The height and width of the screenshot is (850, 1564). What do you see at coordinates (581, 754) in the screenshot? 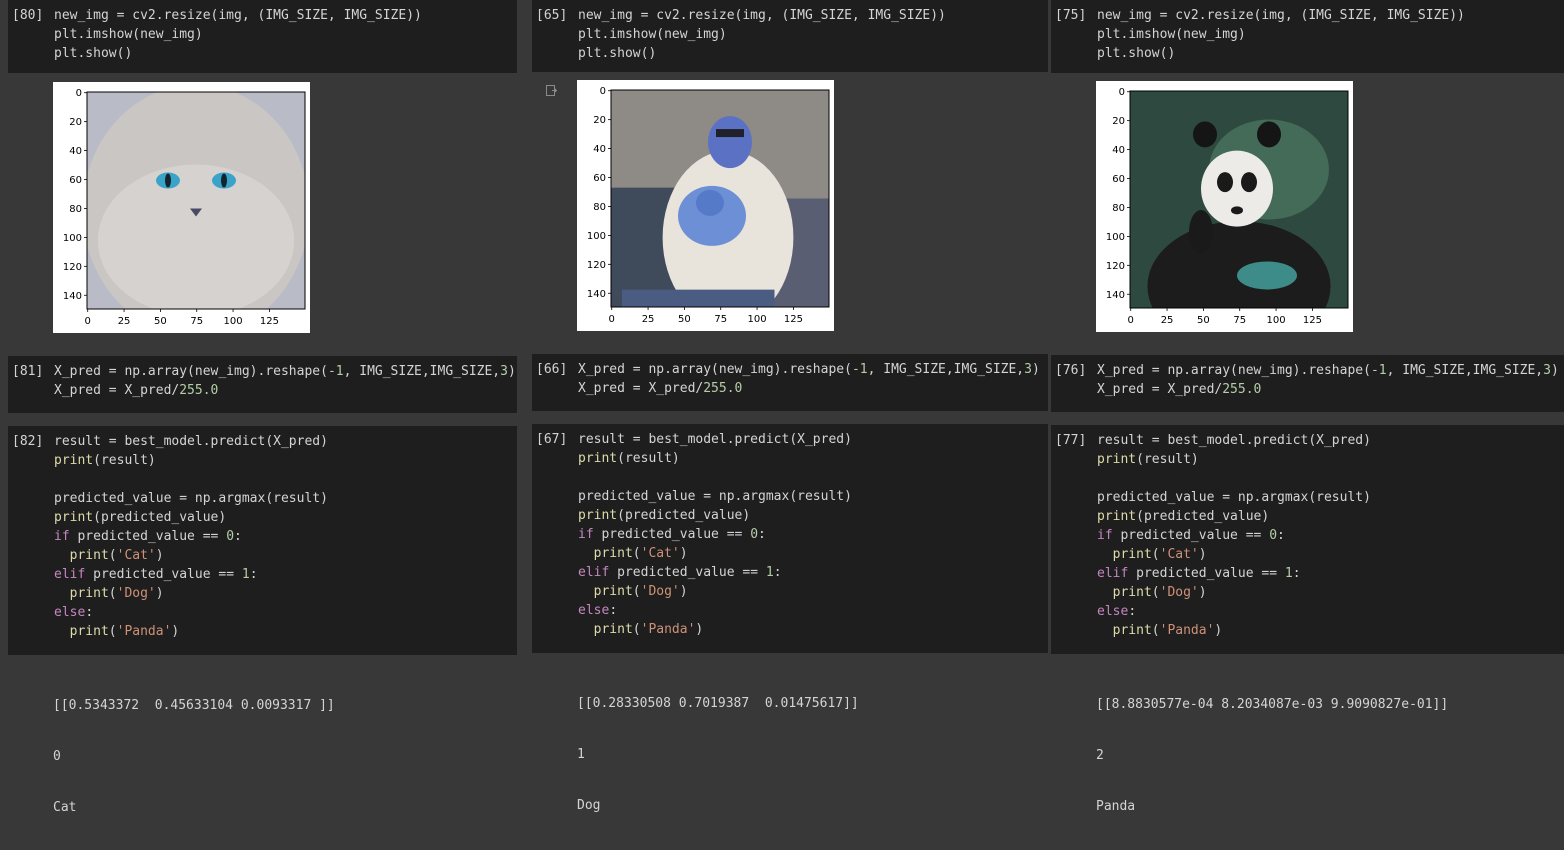
I see `output-index: 1` at bounding box center [581, 754].